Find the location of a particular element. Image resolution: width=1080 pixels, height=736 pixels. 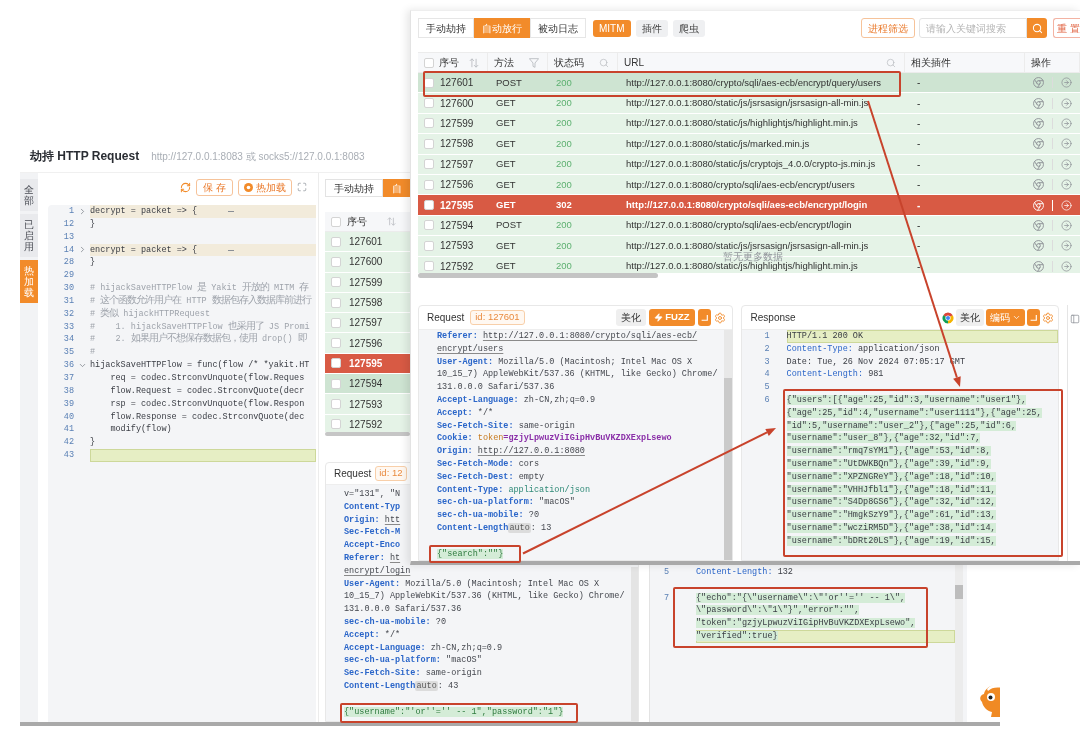

table-row: 127596 GET 200 http://127.0.0.1:8080/crypto/sqli/aes-ecb/encrypt/users - is located at coordinates (749, 185).